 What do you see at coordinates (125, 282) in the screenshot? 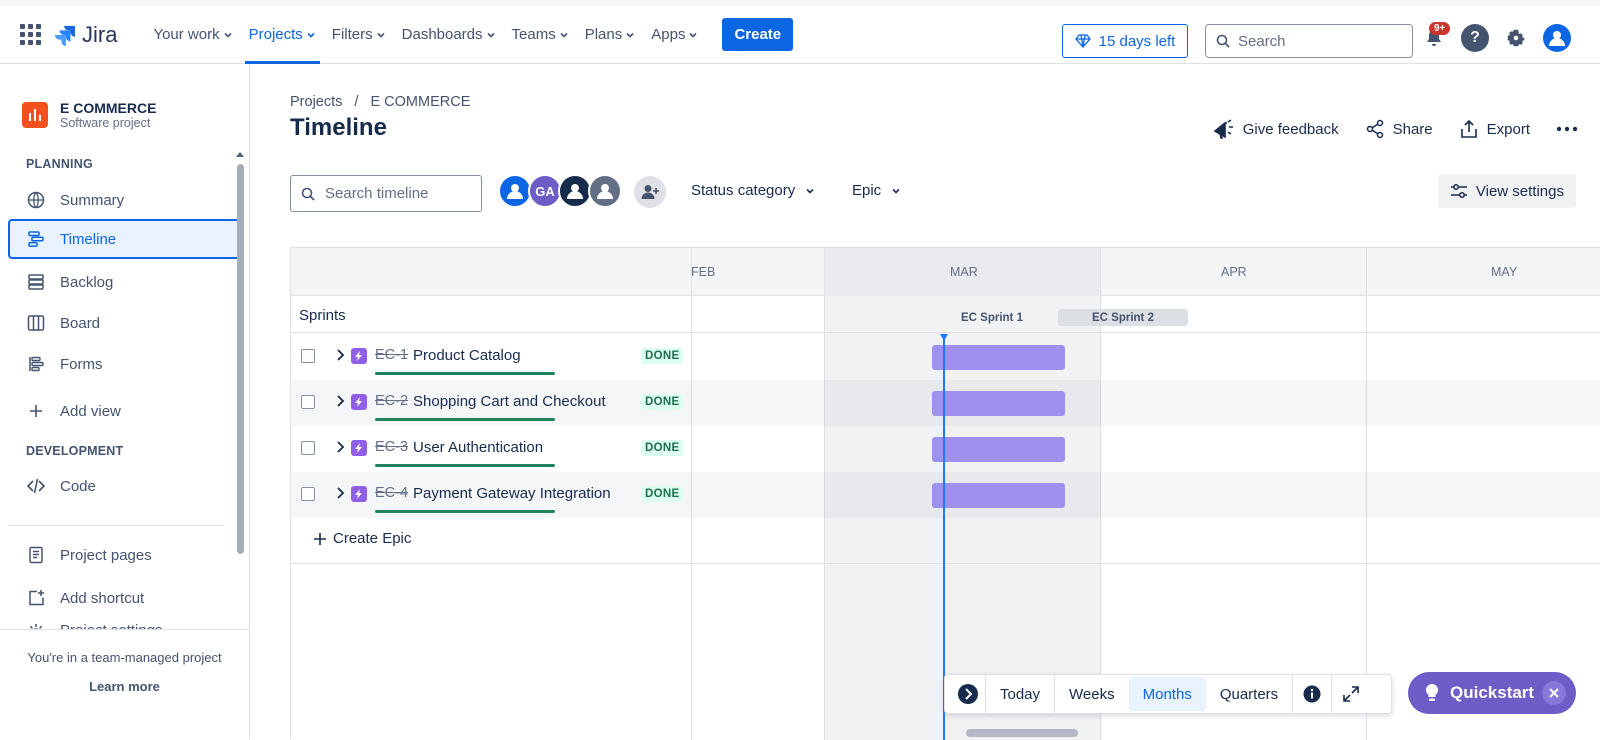
I see `sidebar-item-backlog: Backlog` at bounding box center [125, 282].